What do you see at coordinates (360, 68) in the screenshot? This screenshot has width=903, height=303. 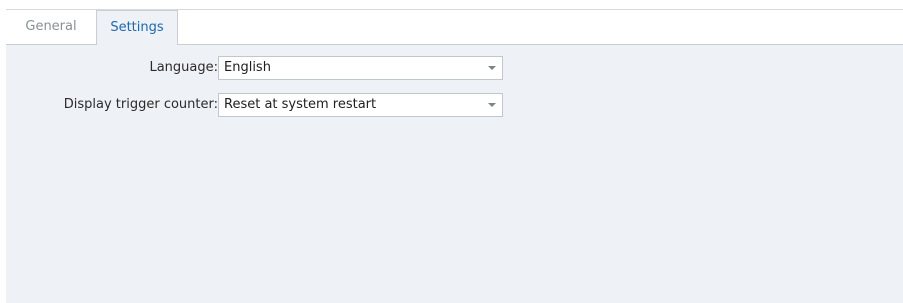 I see `language-dropdown: English` at bounding box center [360, 68].